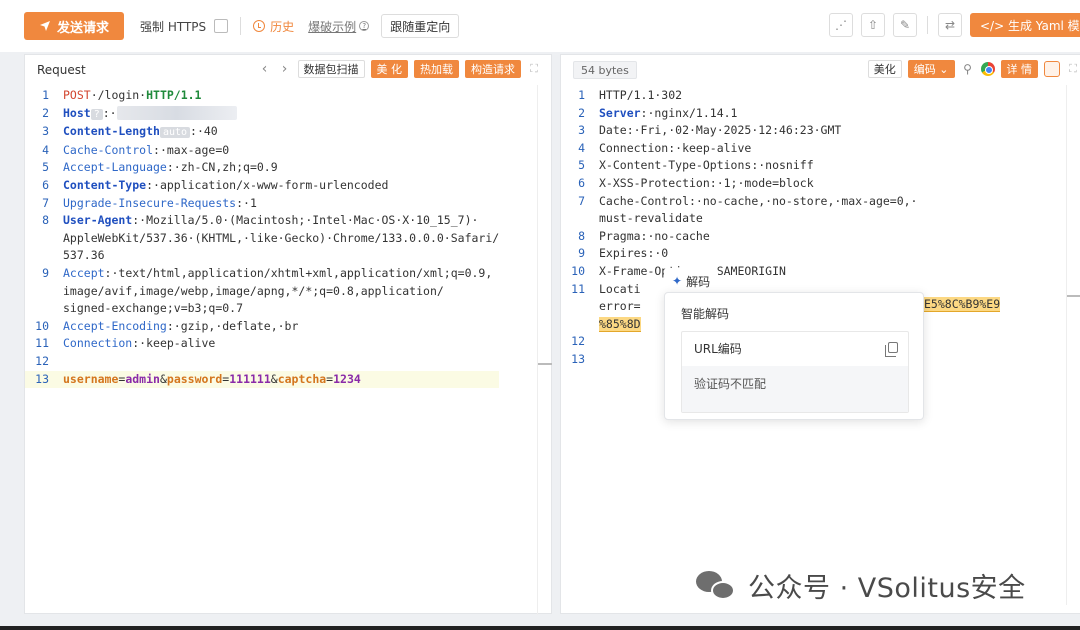 This screenshot has width=1080, height=630. What do you see at coordinates (389, 69) in the screenshot?
I see `beautify-button: 美 化` at bounding box center [389, 69].